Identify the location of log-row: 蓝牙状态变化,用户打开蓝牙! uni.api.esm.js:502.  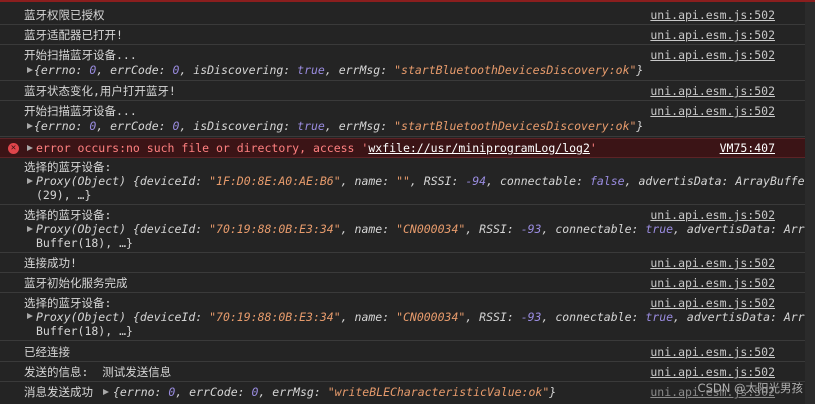
(402, 91).